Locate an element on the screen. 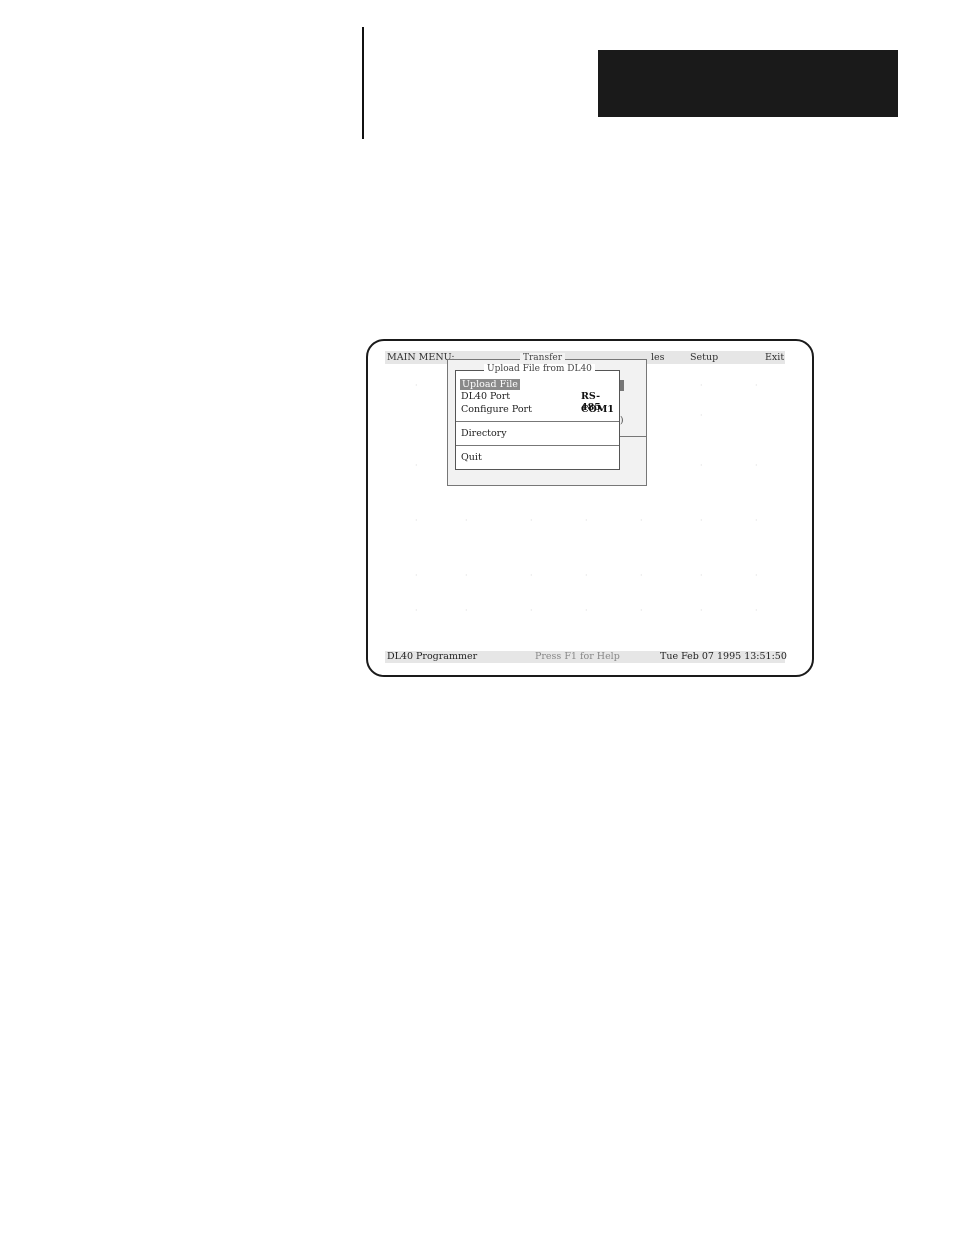  menu-files: les is located at coordinates (658, 357).